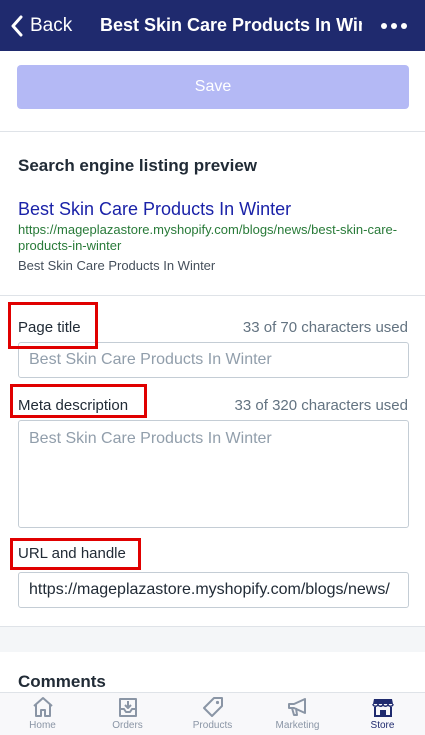 The image size is (425, 735). I want to click on meta-description-count: 33 of 320 characters used, so click(321, 405).